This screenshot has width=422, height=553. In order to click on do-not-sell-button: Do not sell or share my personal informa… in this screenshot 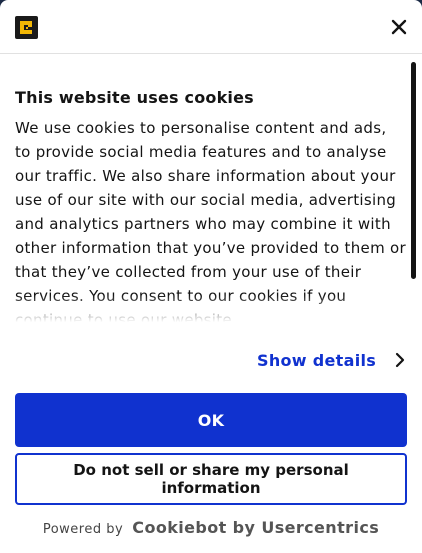, I will do `click(211, 479)`.